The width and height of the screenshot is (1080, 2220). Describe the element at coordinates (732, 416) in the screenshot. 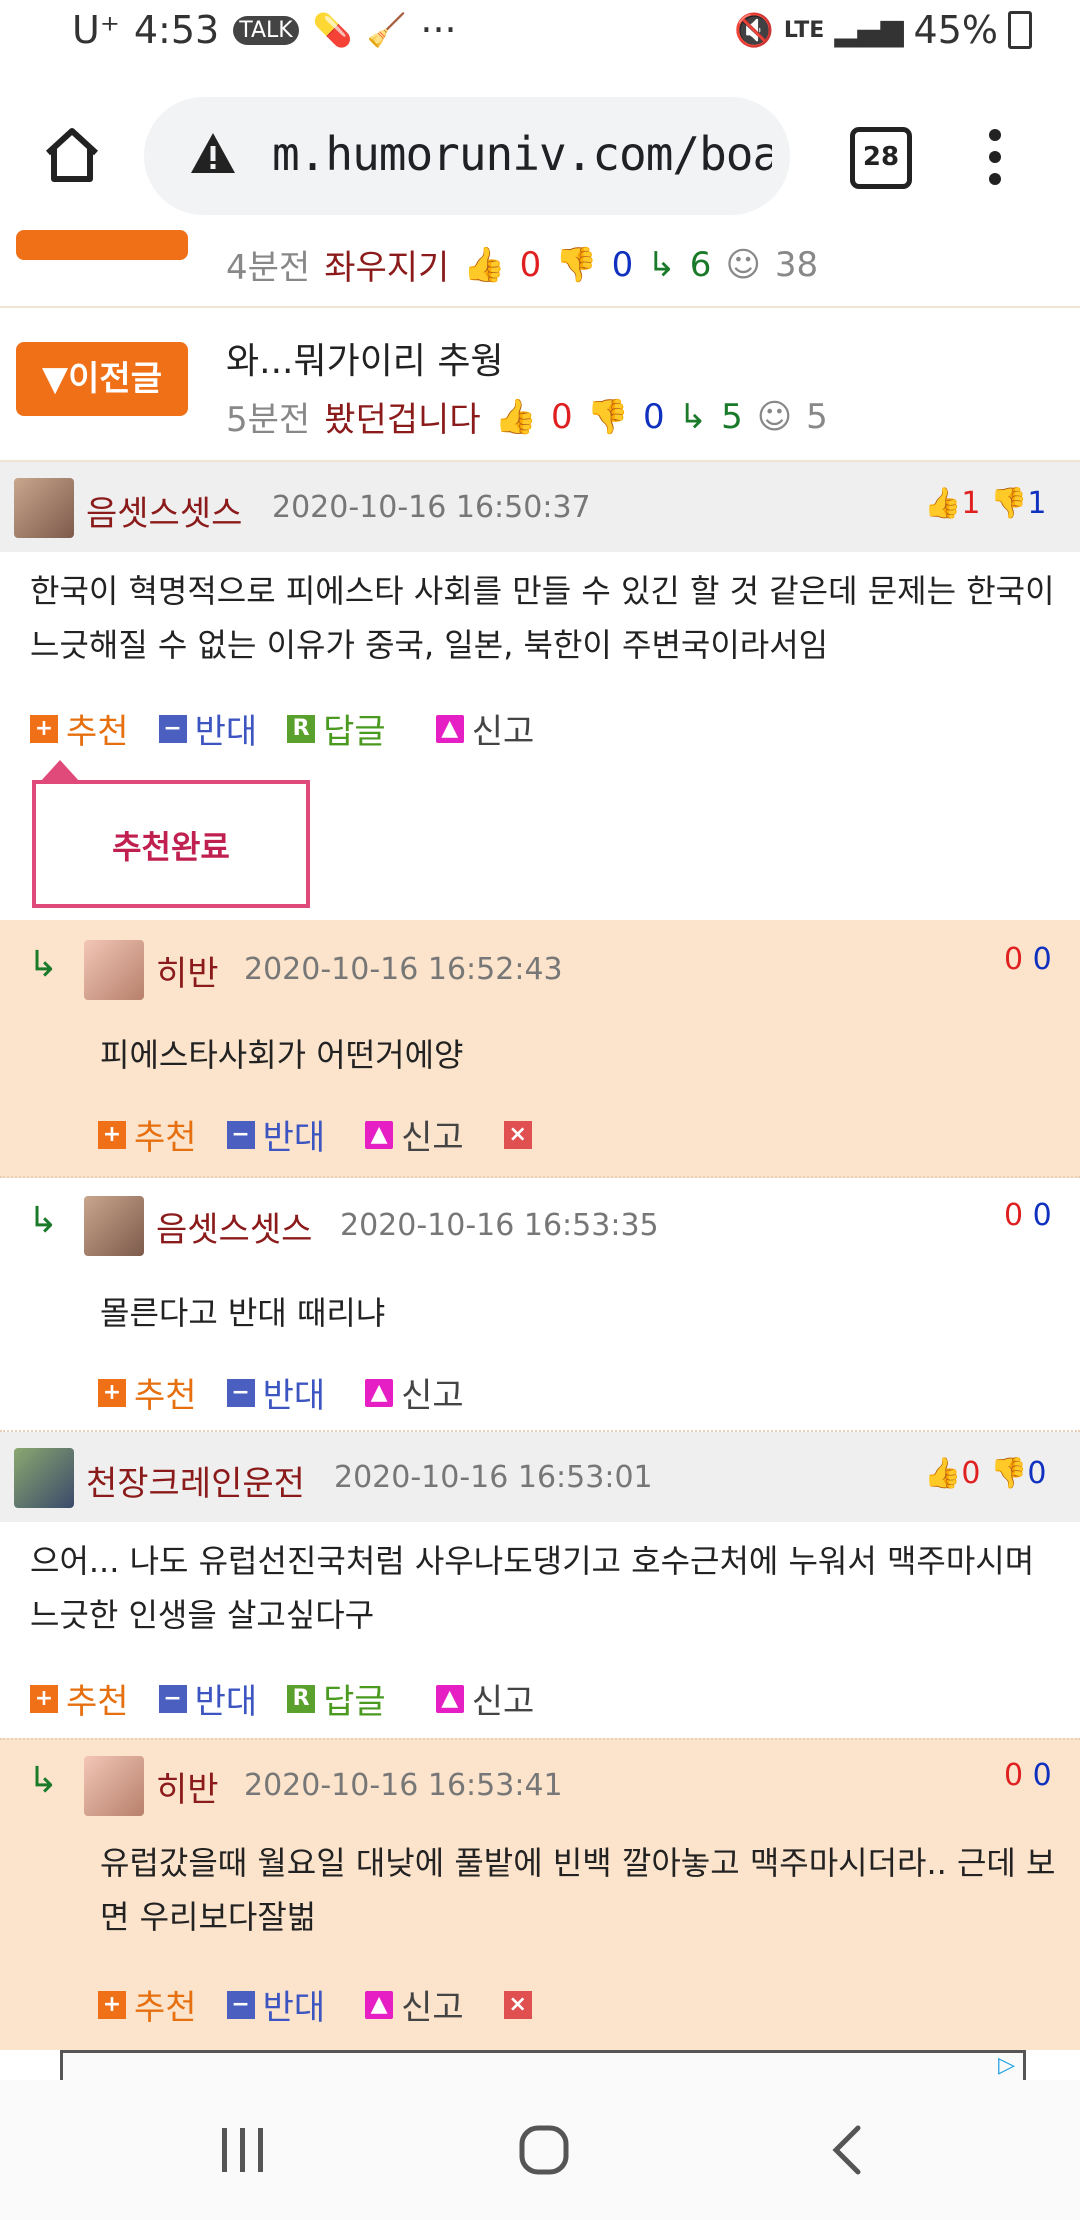

I see `reply-count: 5` at that location.